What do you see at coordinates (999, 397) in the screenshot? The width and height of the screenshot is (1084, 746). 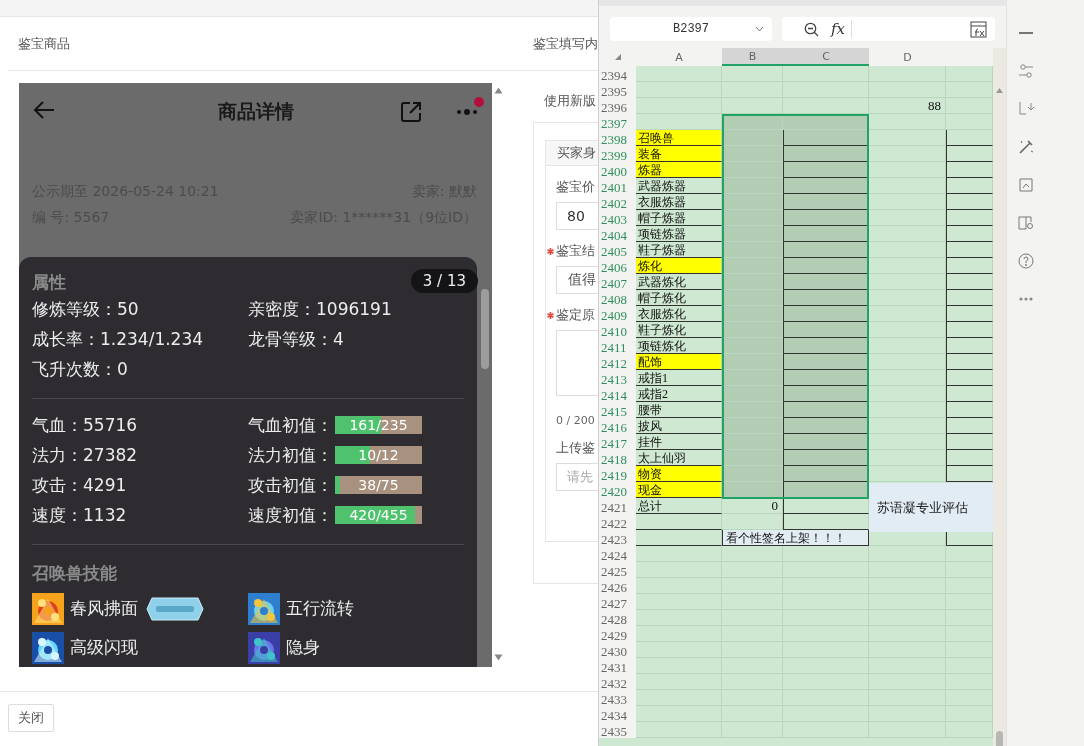 I see `vertical-scrollbar` at bounding box center [999, 397].